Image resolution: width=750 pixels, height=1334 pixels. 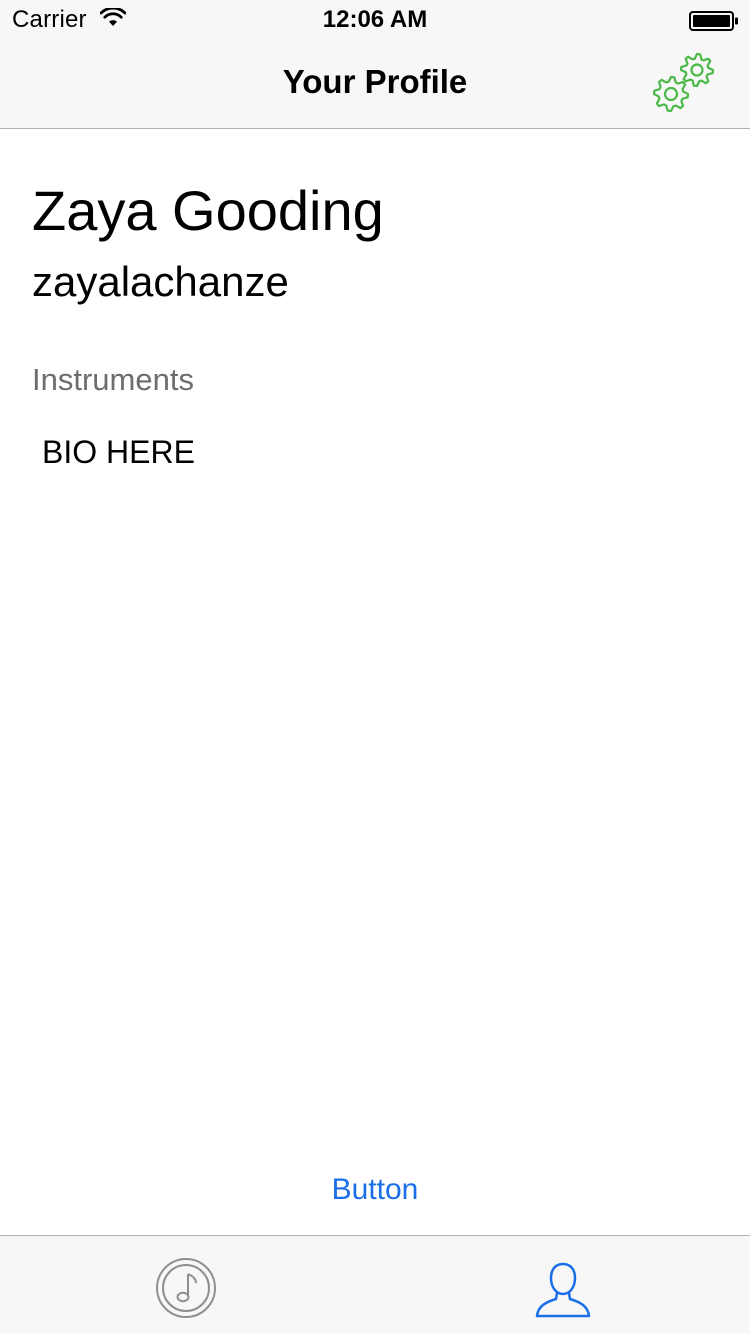 I want to click on battery-icon, so click(x=713, y=21).